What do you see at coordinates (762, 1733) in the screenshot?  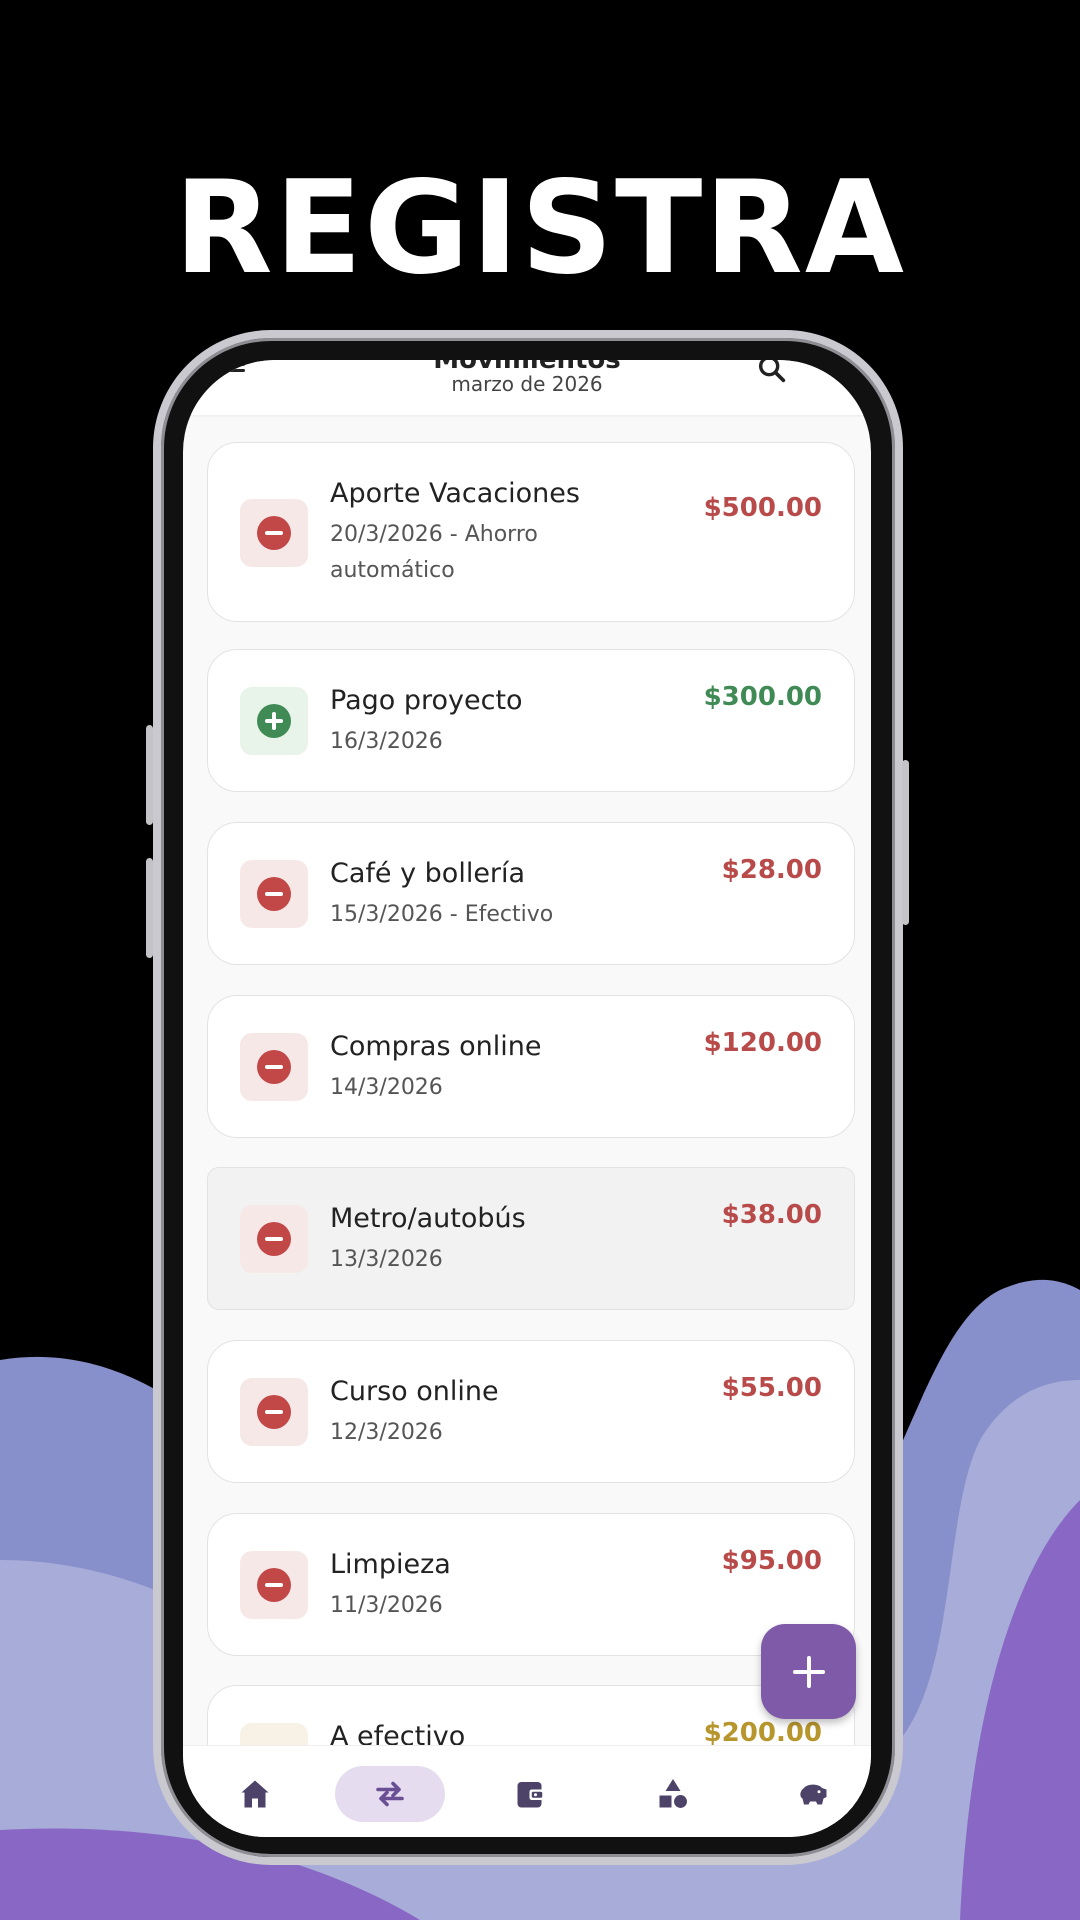 I see `transaction-amount: $200.00` at bounding box center [762, 1733].